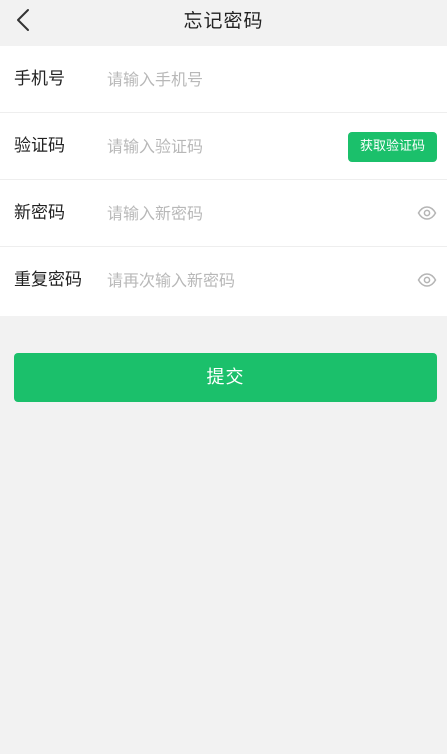  Describe the element at coordinates (39, 146) in the screenshot. I see `code-label: 验证码` at that location.